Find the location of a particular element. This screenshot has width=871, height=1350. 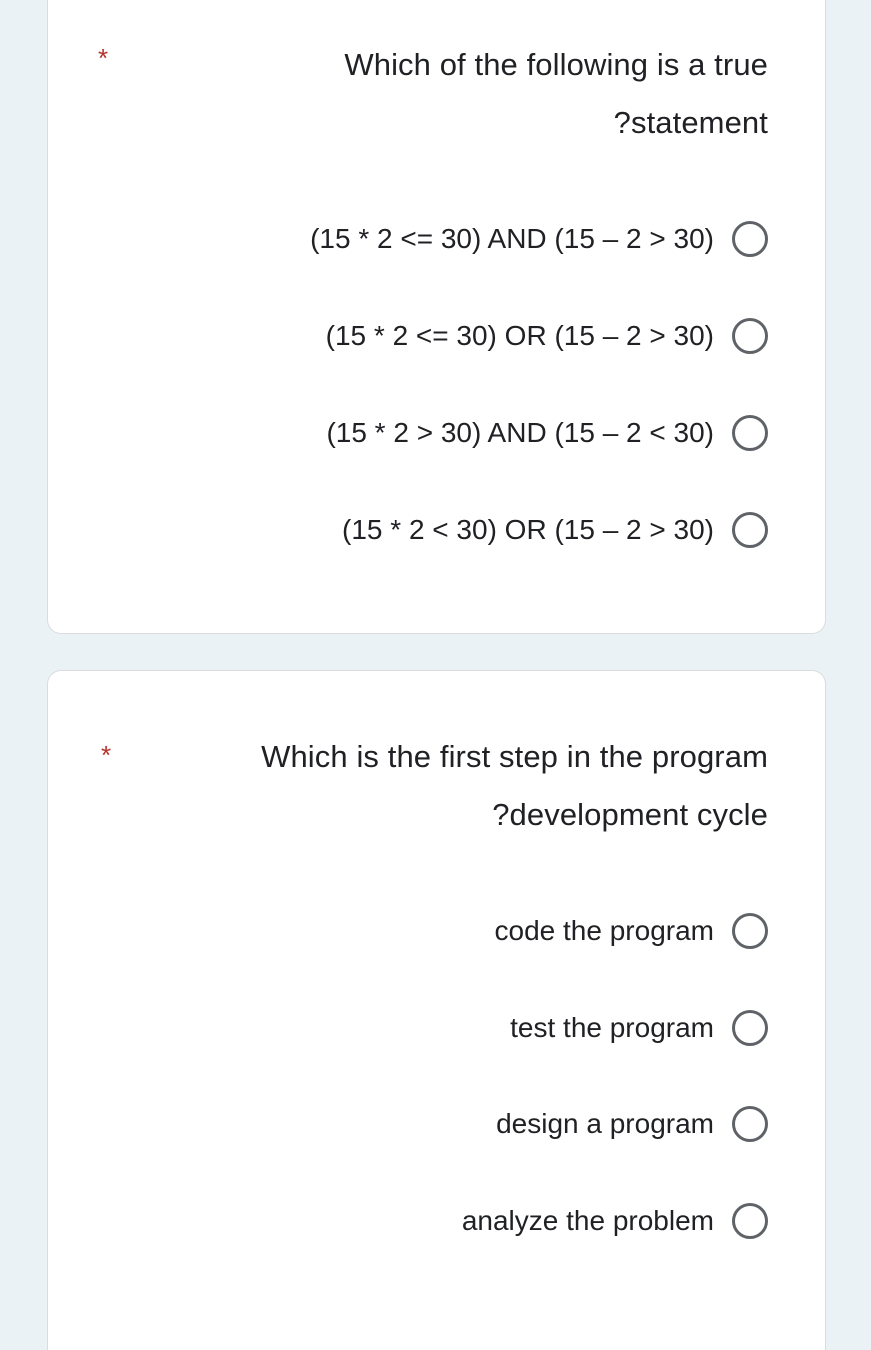

option-row-q2-3: design a program is located at coordinates (439, 1124).